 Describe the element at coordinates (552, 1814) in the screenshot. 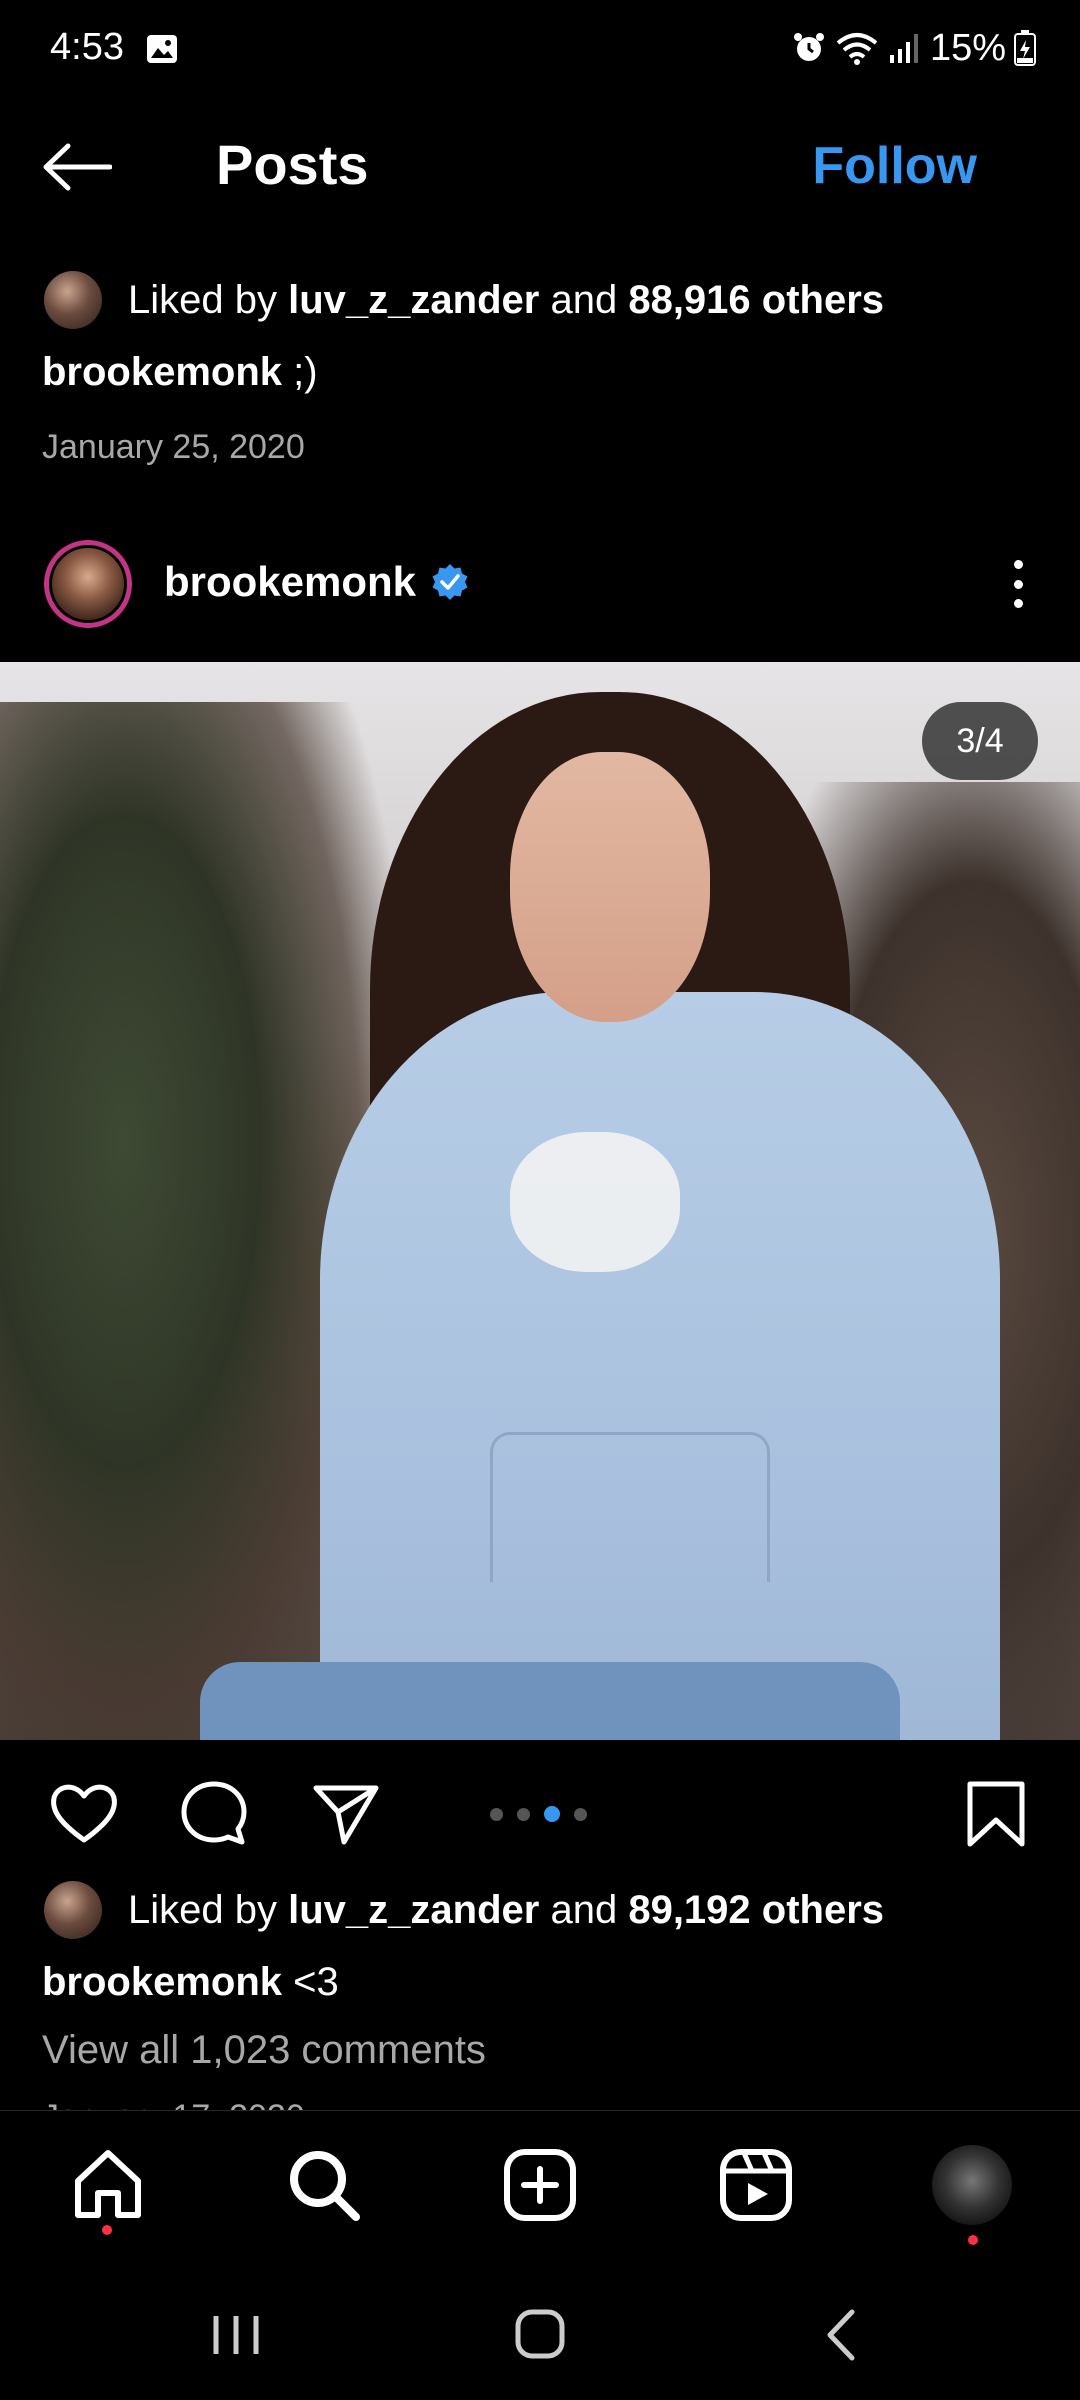

I see `carousel-dot-active` at that location.